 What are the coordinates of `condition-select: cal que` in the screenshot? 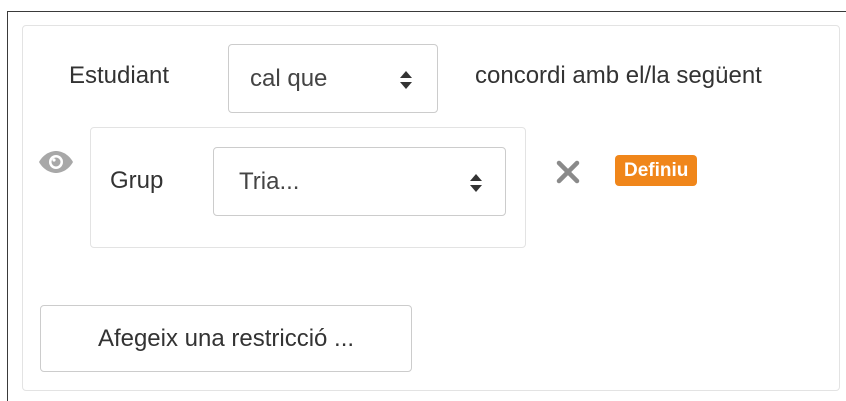 It's located at (333, 78).